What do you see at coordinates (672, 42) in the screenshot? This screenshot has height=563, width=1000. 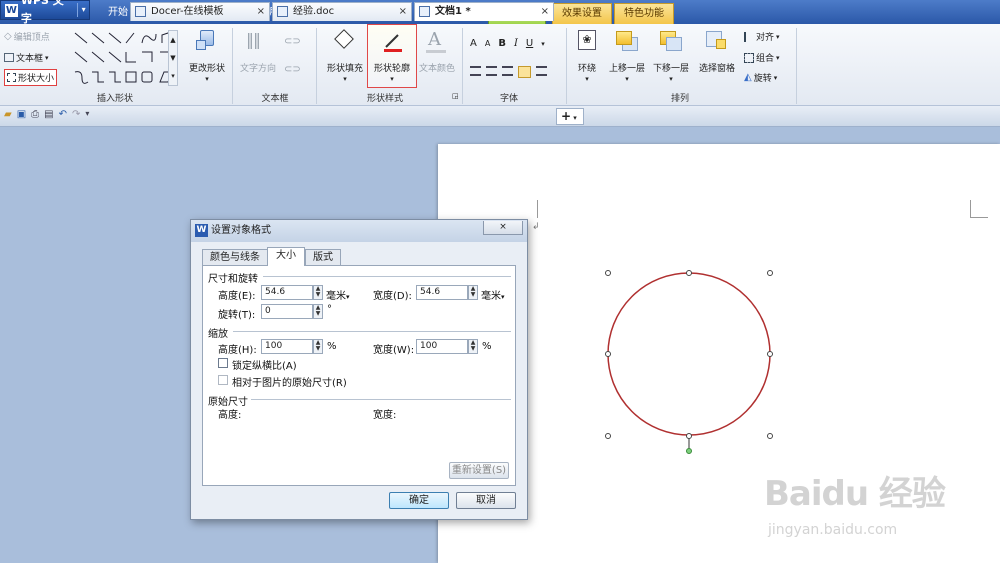 I see `send-backward-icon` at bounding box center [672, 42].